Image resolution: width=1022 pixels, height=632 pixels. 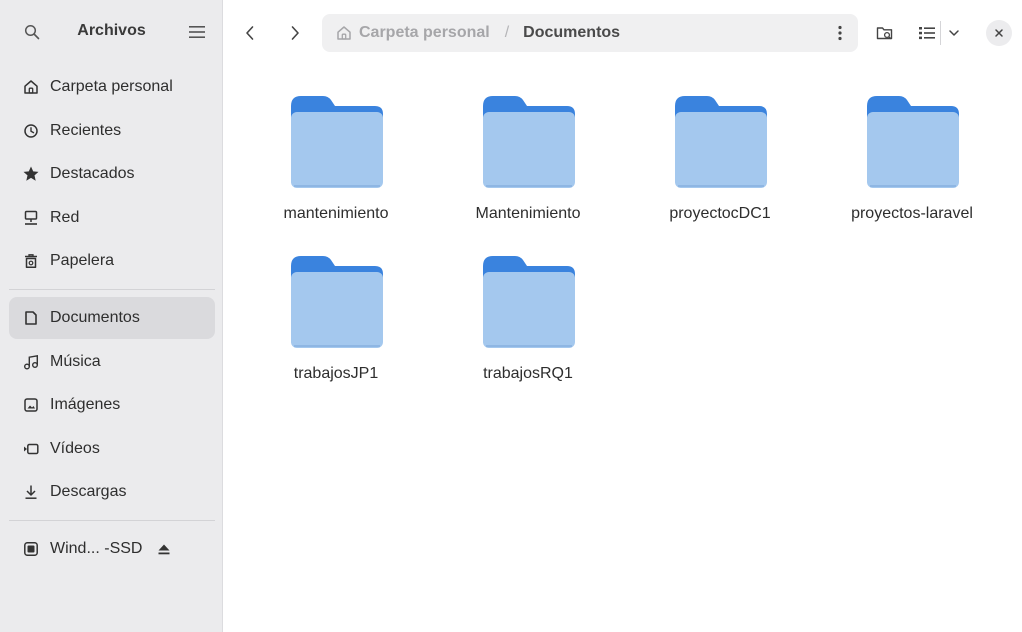 I want to click on folder-search-icon, so click(x=884, y=33).